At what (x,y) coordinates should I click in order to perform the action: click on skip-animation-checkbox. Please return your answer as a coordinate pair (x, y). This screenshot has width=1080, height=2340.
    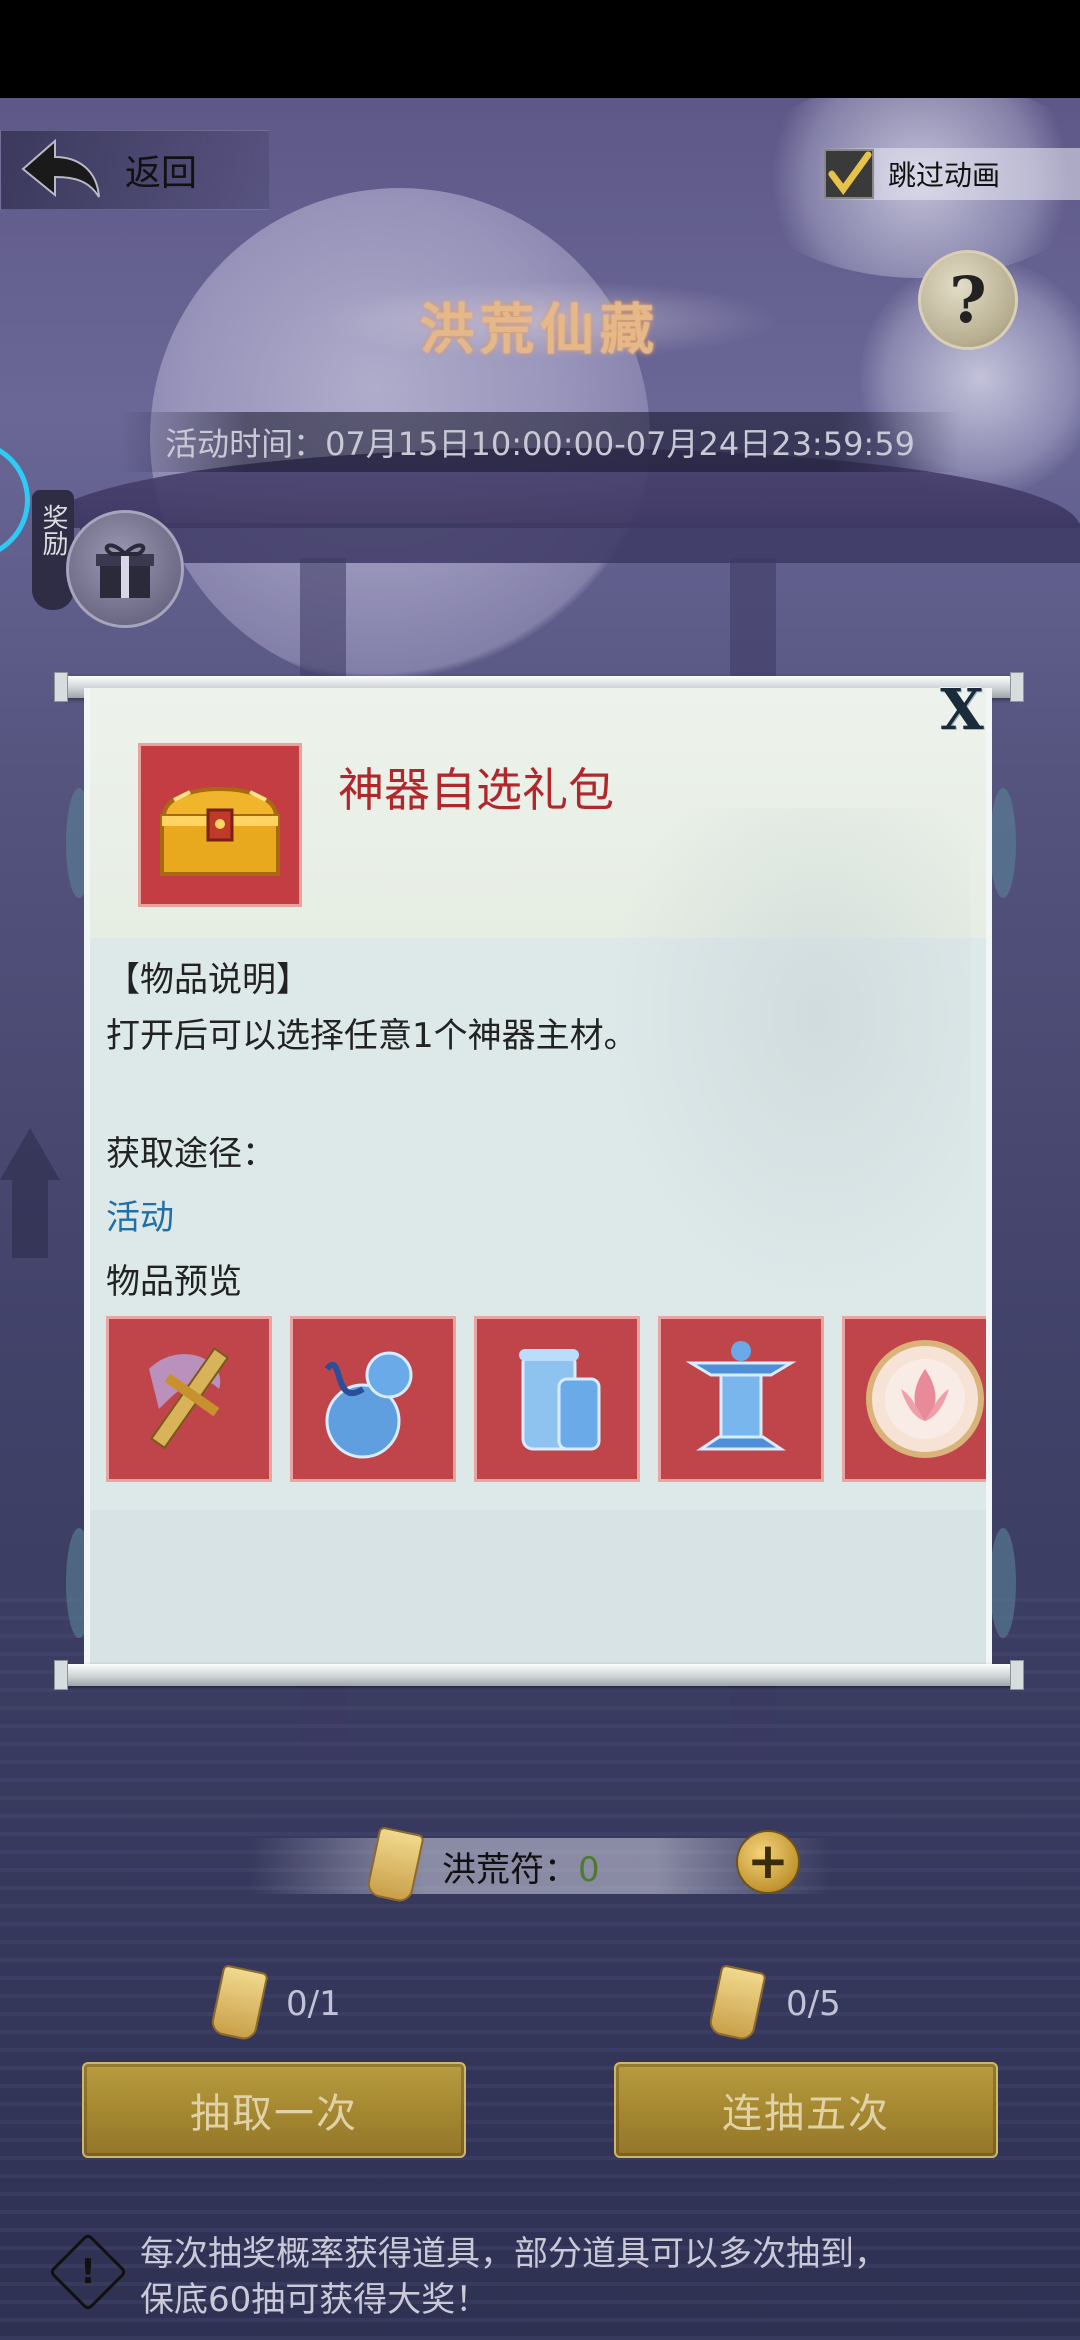
    Looking at the image, I should click on (849, 174).